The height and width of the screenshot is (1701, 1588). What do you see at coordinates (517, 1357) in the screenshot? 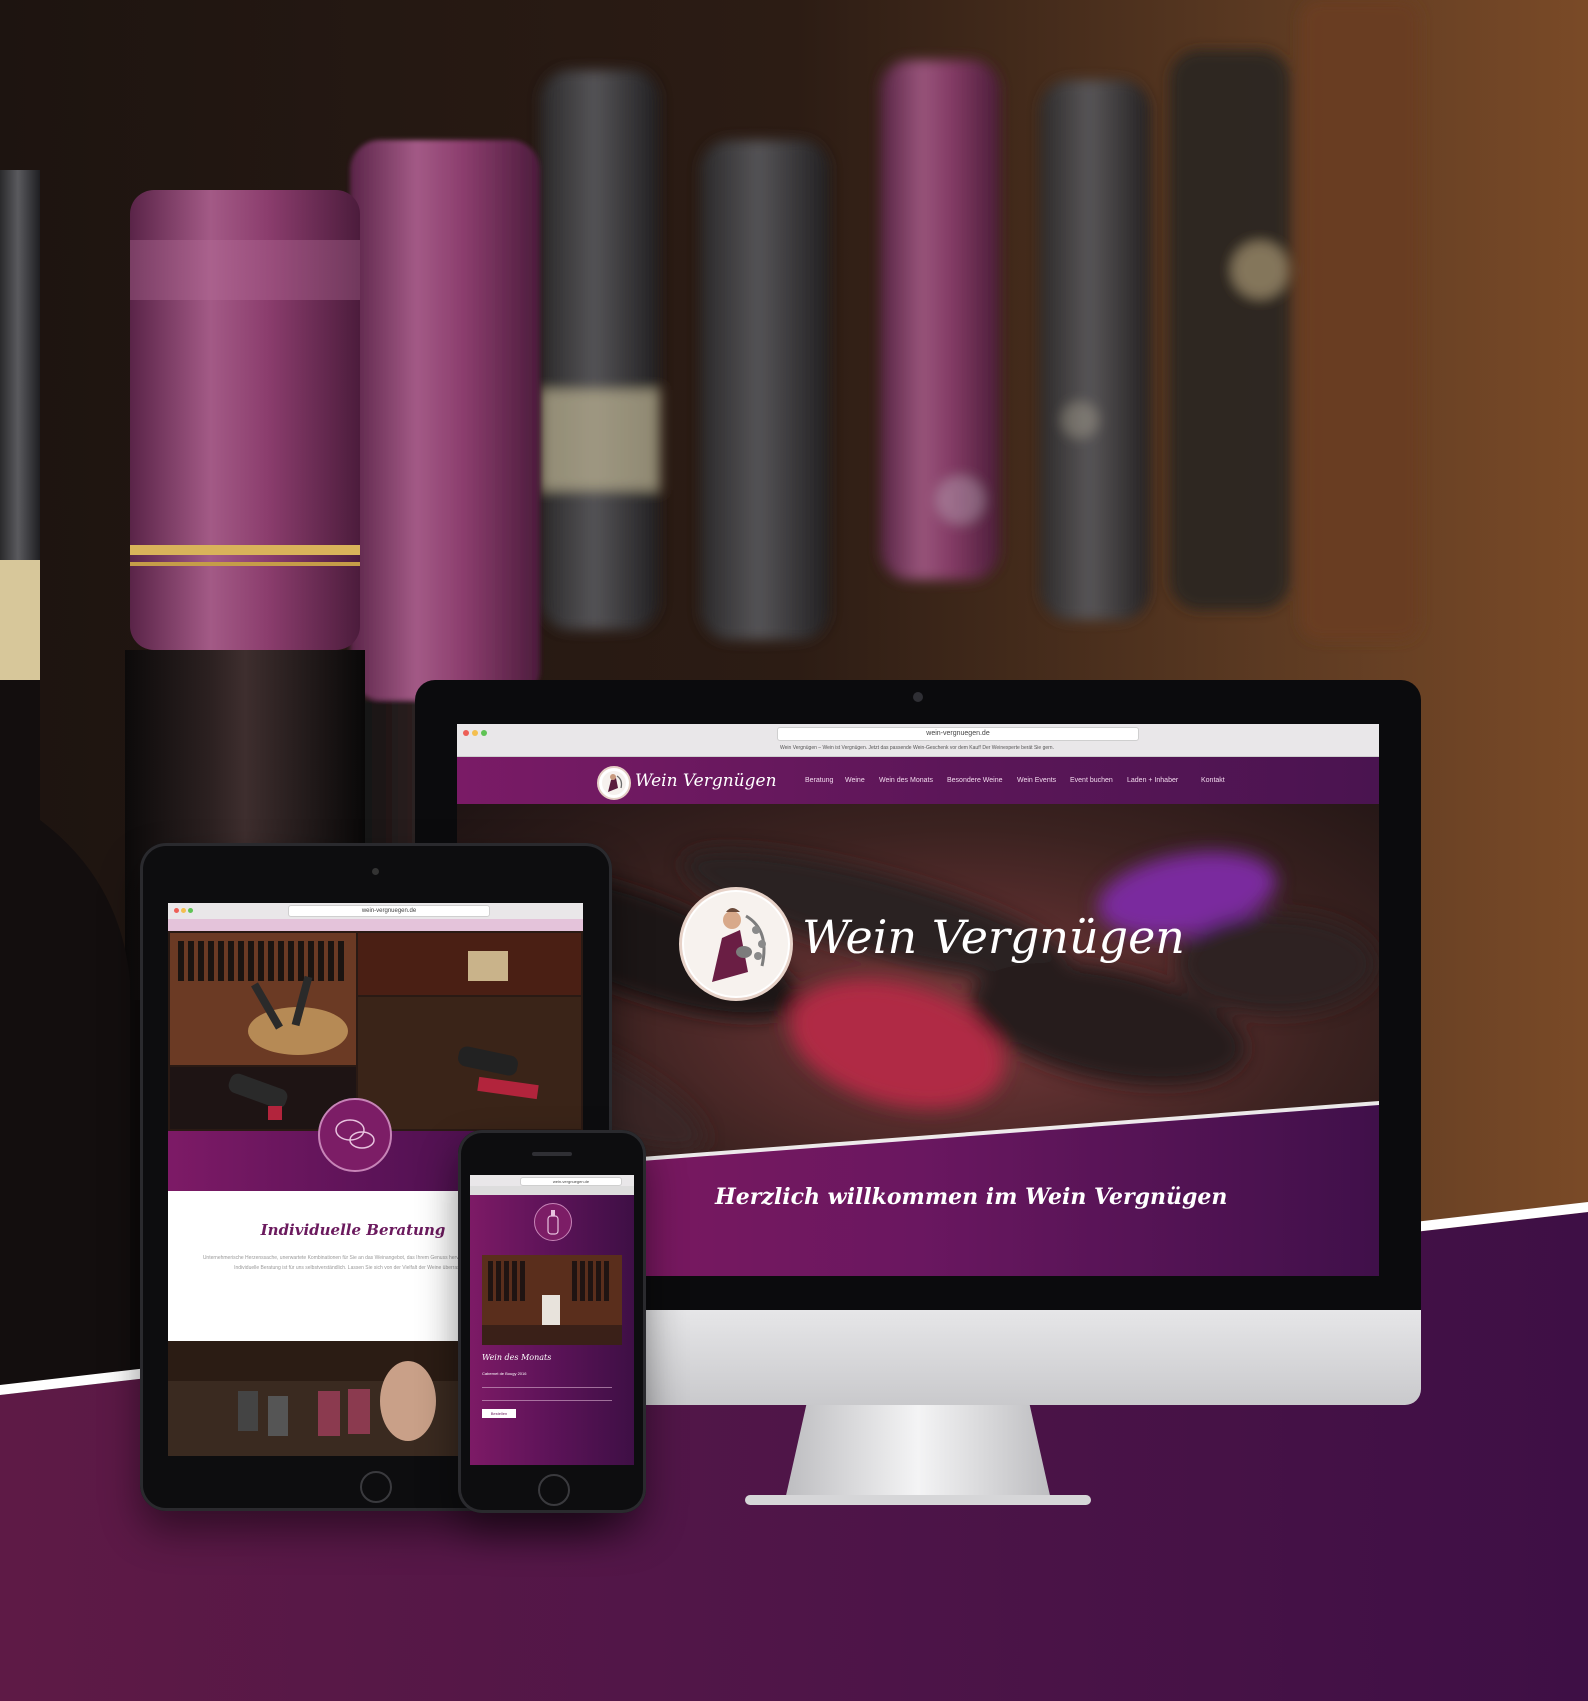
I see `phone-section-title: Wein des Monats` at bounding box center [517, 1357].